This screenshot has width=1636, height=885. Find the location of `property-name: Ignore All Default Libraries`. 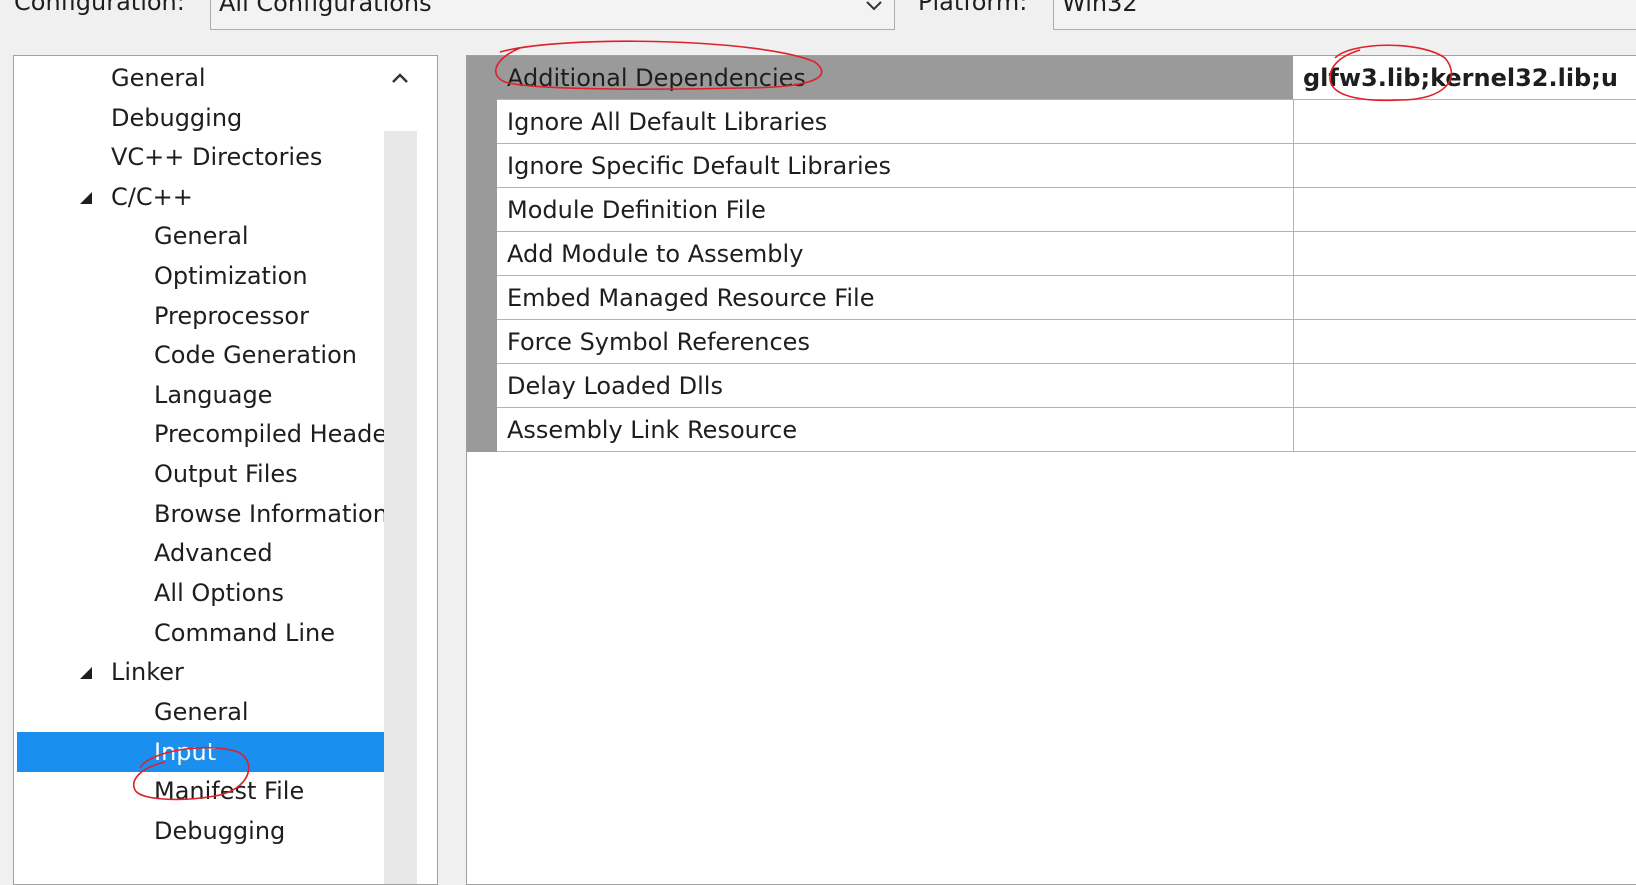

property-name: Ignore All Default Libraries is located at coordinates (667, 122).